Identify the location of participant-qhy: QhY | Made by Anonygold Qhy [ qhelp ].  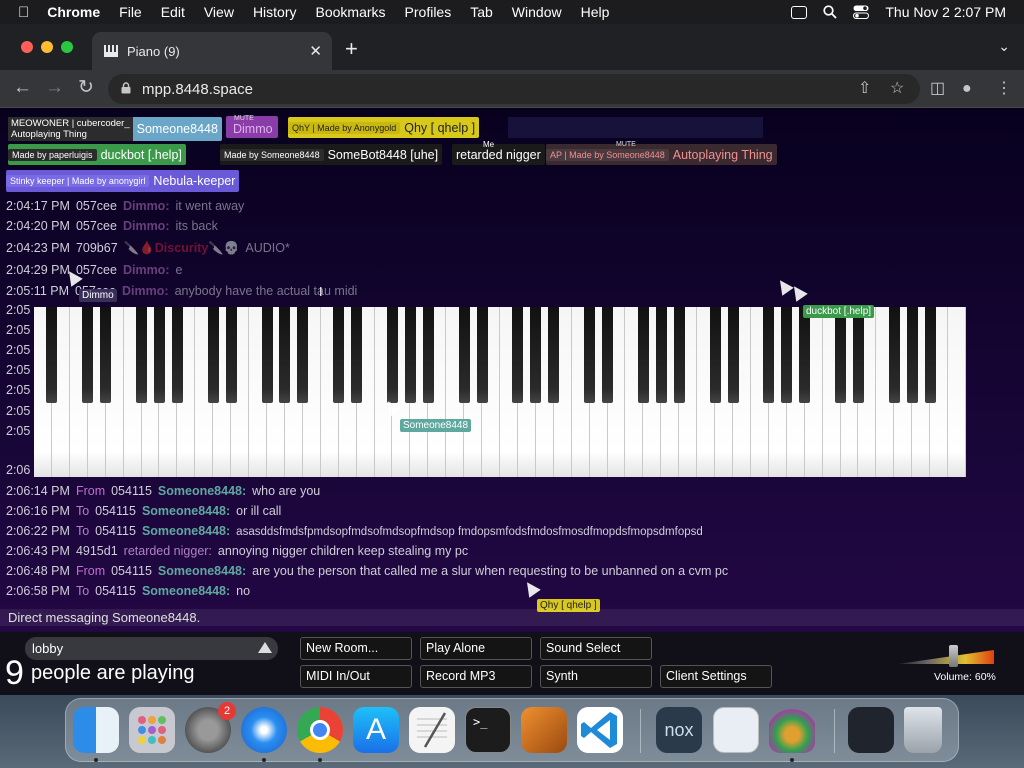
(384, 127).